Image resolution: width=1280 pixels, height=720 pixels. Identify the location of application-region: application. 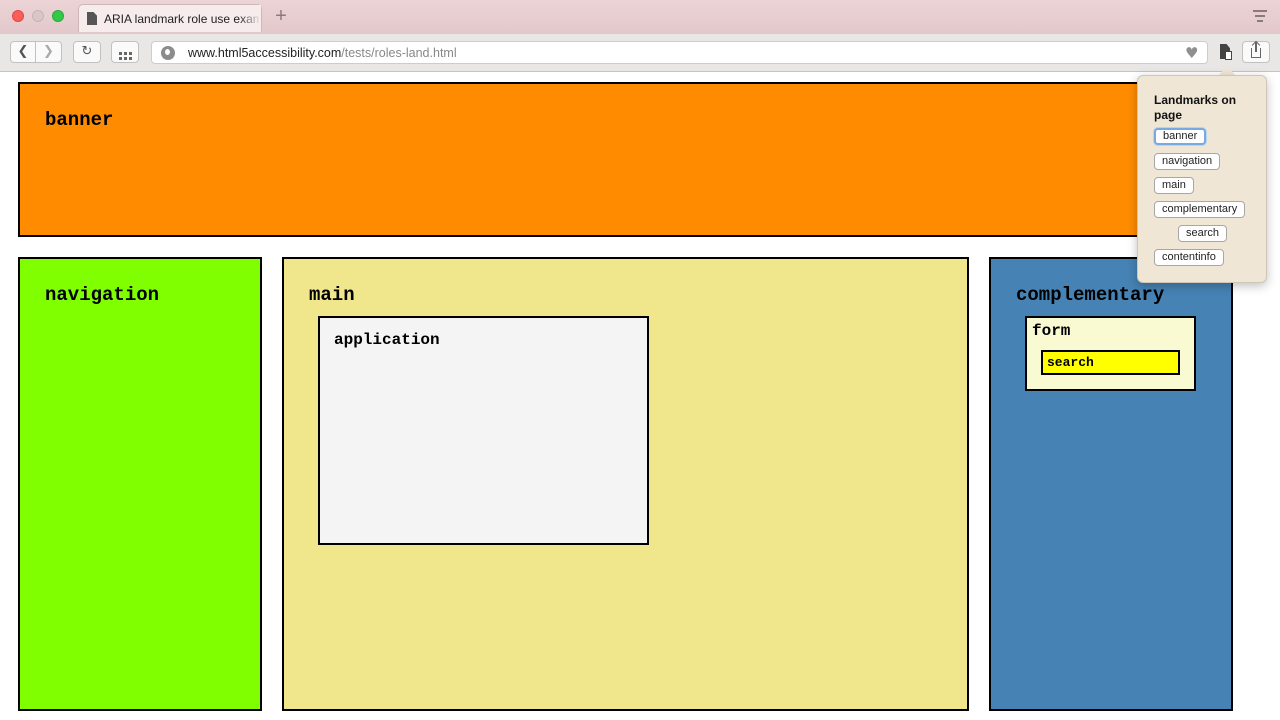
(483, 430).